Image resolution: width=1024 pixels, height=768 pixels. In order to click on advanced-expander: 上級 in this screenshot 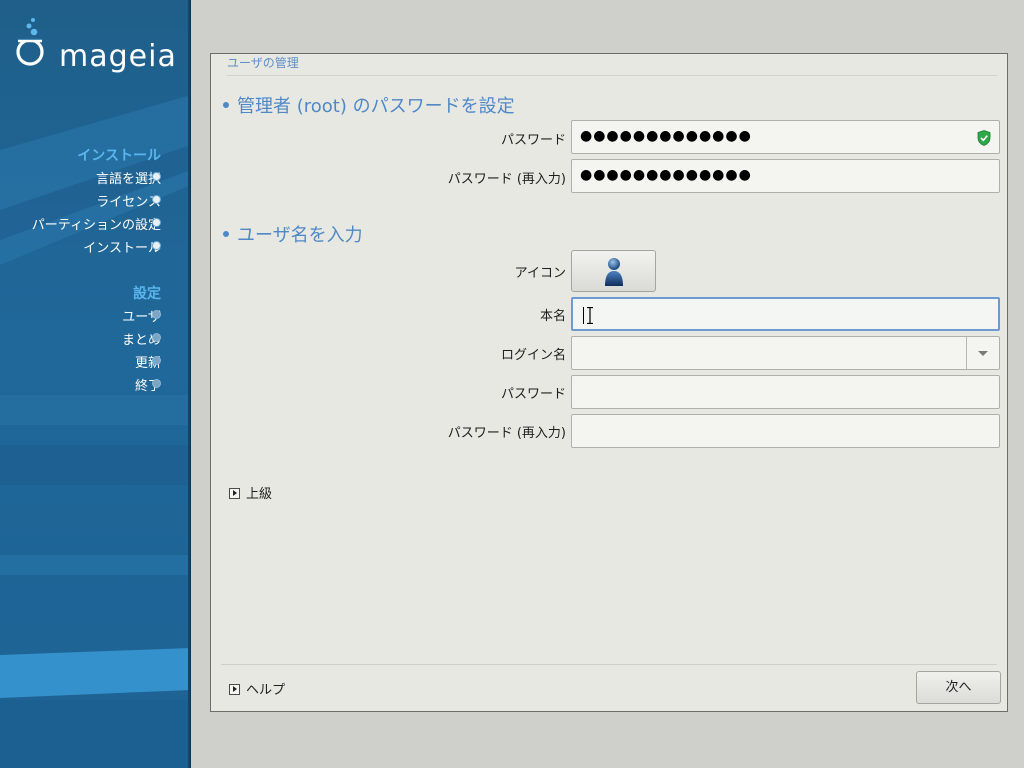, I will do `click(250, 492)`.